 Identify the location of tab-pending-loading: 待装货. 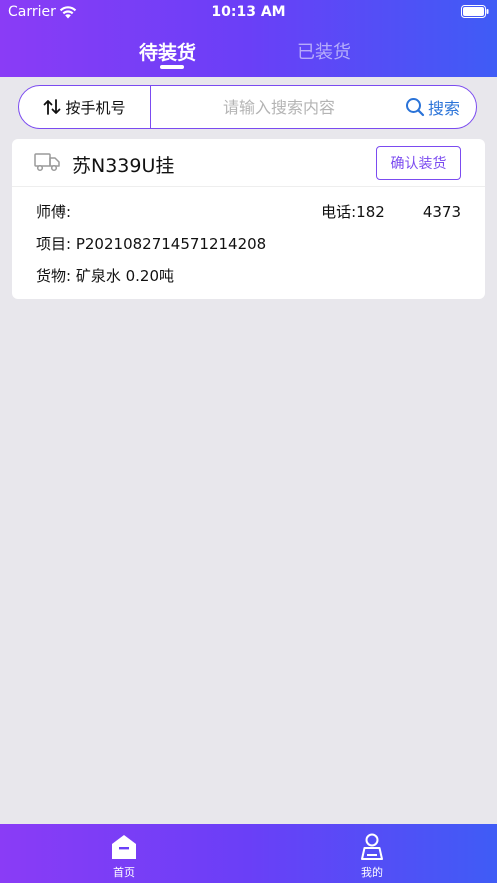
(167, 51).